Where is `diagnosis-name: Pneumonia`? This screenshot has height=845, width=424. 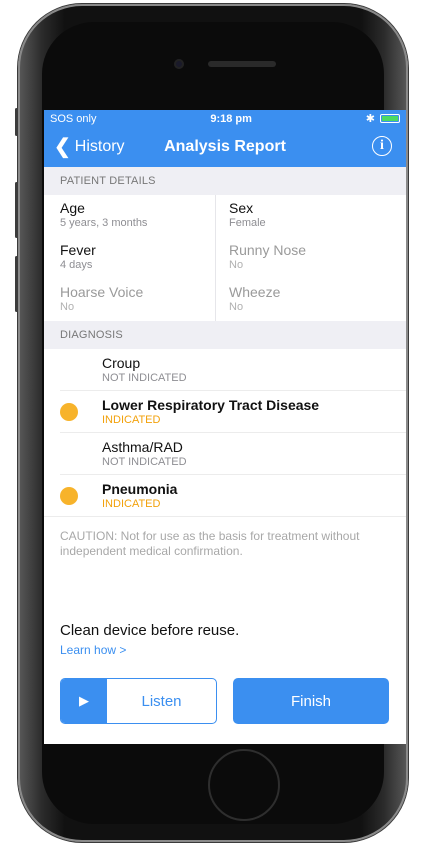
diagnosis-name: Pneumonia is located at coordinates (140, 489).